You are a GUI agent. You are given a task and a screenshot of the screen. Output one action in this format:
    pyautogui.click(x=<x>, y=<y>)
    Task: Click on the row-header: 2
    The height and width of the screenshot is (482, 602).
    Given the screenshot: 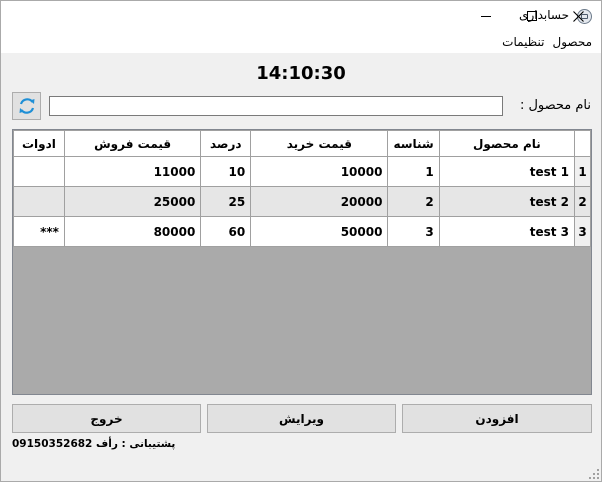 What is the action you would take?
    pyautogui.click(x=582, y=201)
    